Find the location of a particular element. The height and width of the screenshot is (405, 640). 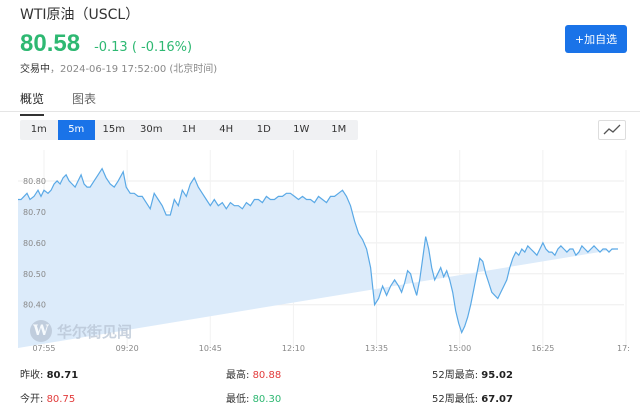

tab-chart: 图表 is located at coordinates (84, 103).